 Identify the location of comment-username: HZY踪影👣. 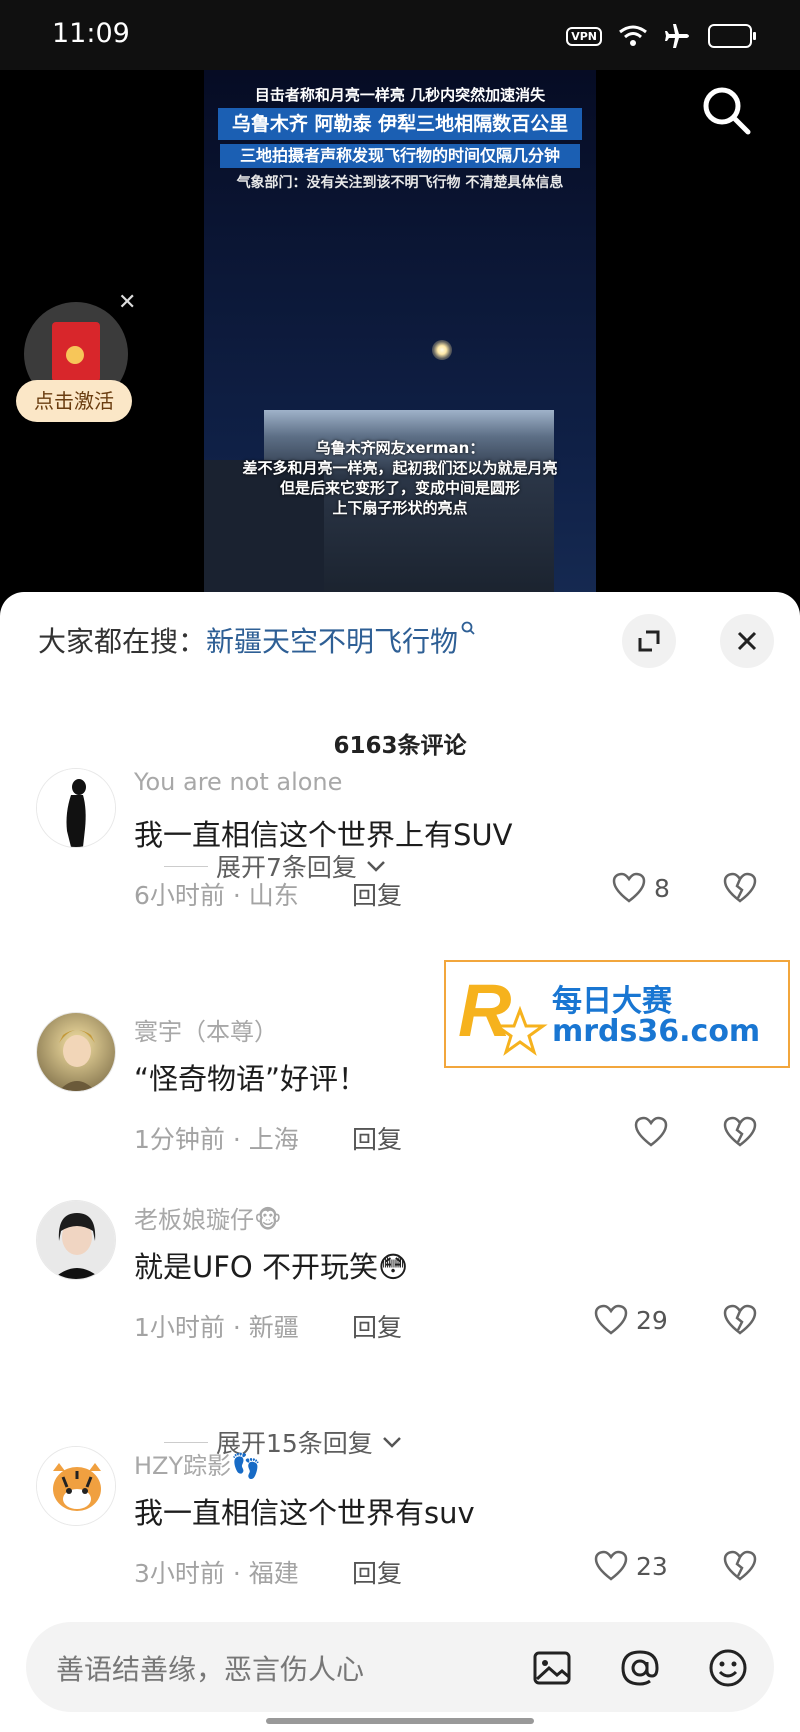
(197, 1463).